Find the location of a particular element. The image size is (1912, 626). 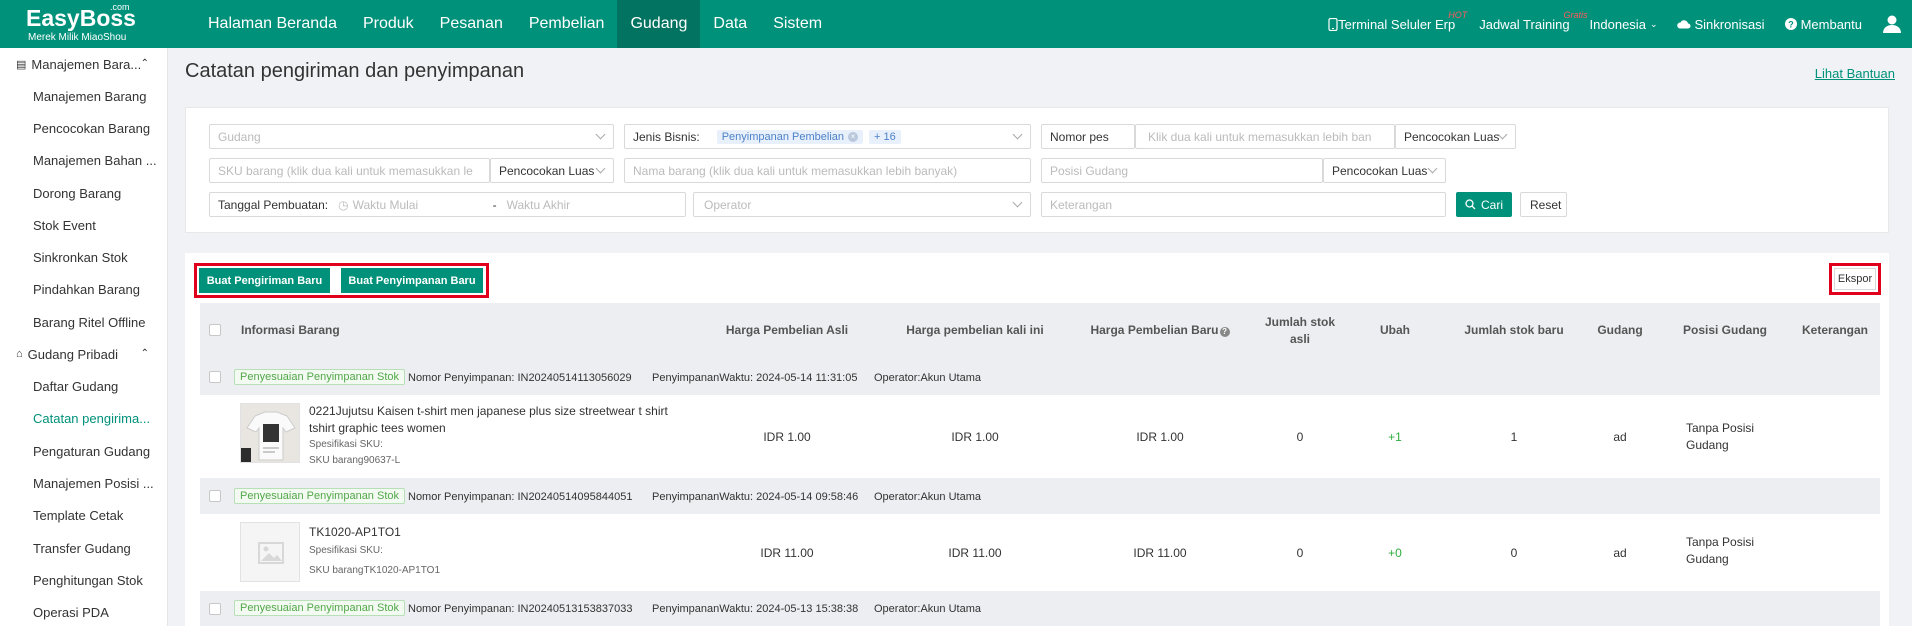

new-storage-button: Buat Penyimpanan Baru is located at coordinates (412, 280).